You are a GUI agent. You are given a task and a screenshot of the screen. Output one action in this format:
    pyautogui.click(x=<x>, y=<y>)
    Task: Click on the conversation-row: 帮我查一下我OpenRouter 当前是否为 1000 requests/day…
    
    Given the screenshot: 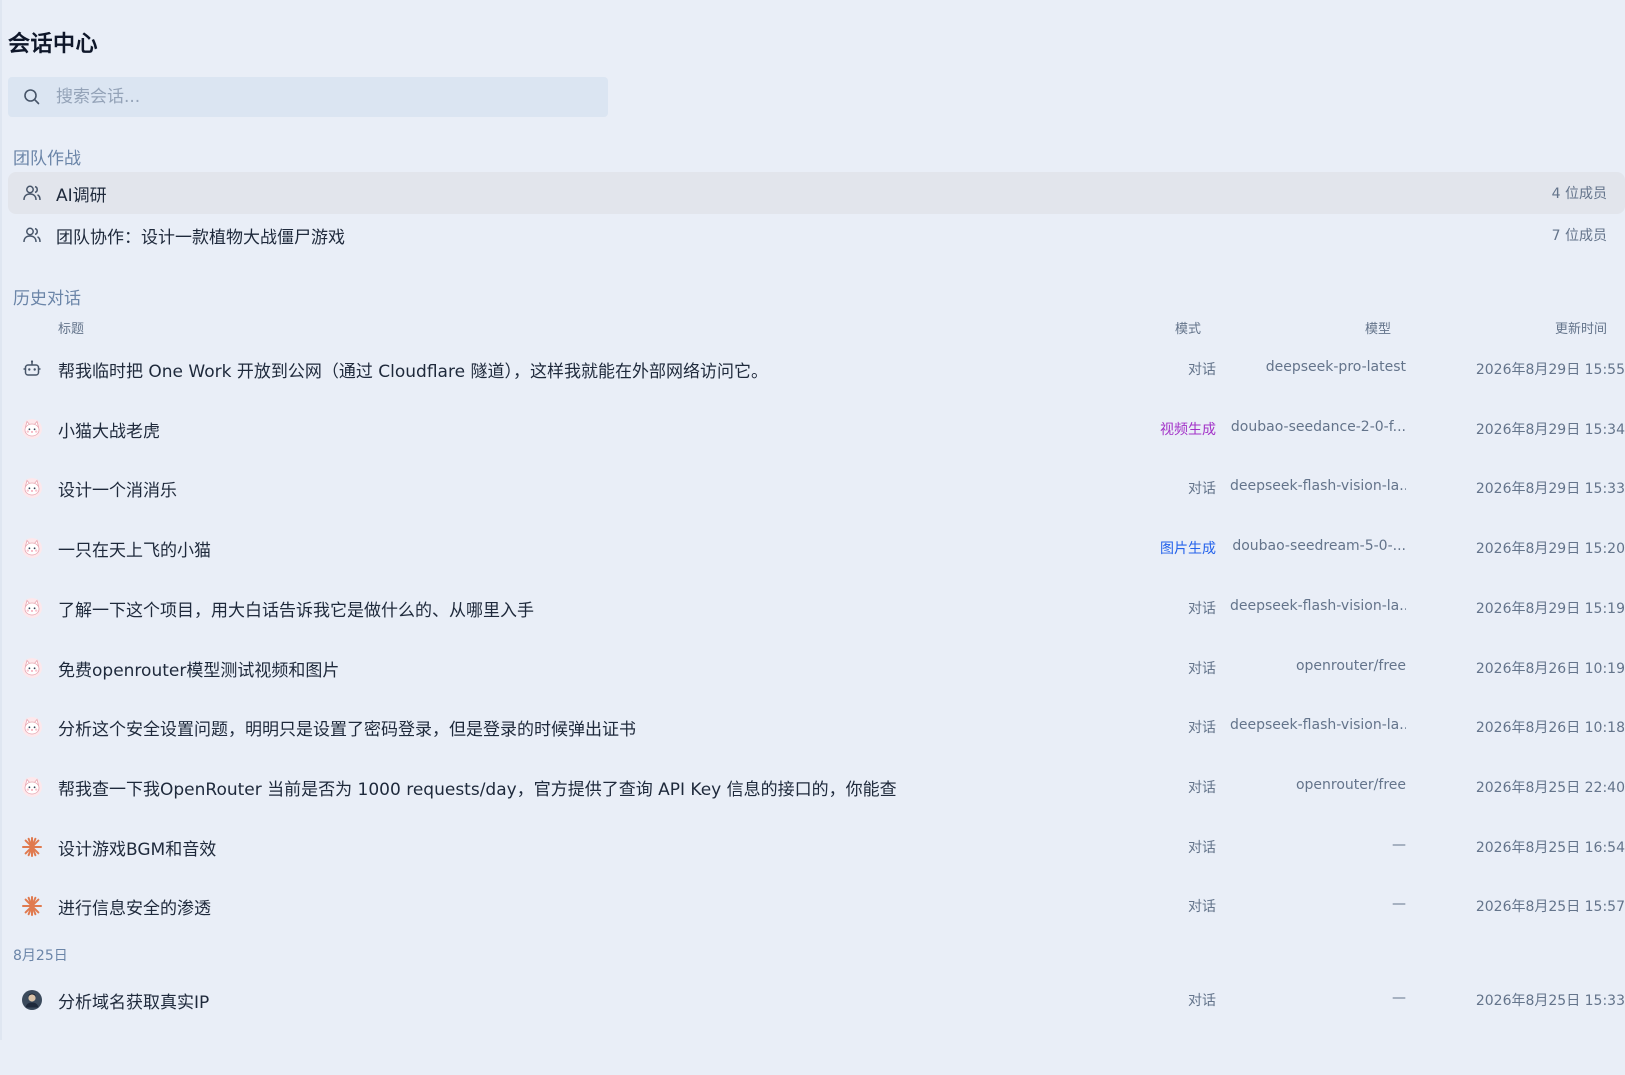 What is the action you would take?
    pyautogui.click(x=816, y=786)
    